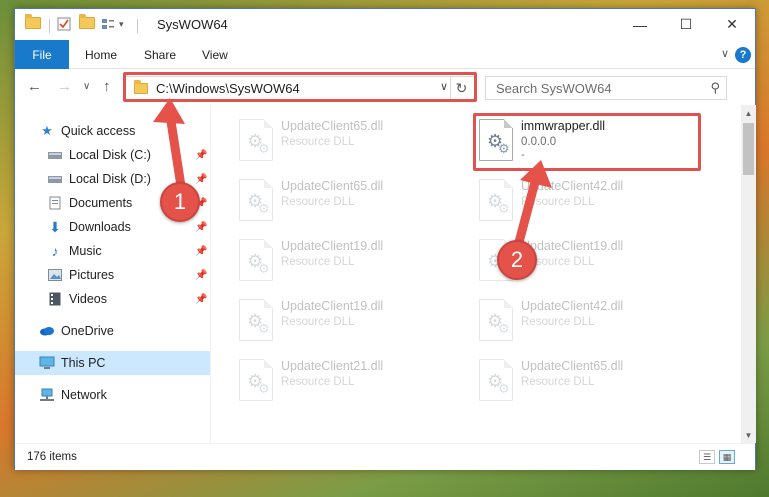  I want to click on step-badge-2: 2, so click(517, 260).